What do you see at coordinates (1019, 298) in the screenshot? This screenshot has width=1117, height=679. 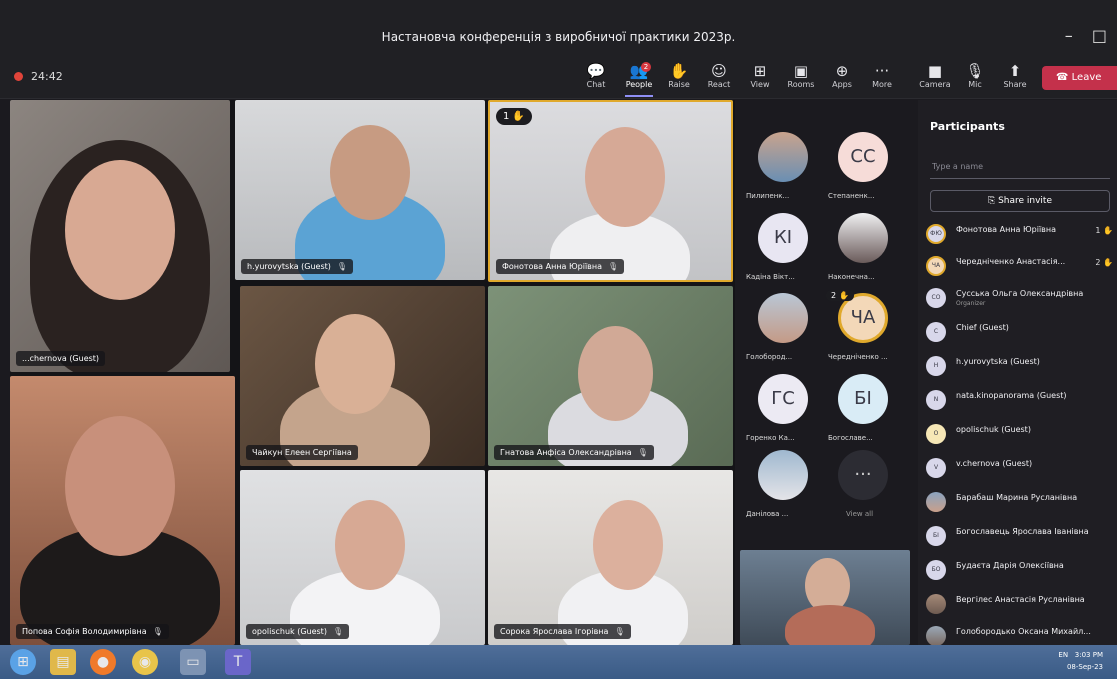 I see `participant-row: СО Сусська Ольга Олександрівна Organizer` at bounding box center [1019, 298].